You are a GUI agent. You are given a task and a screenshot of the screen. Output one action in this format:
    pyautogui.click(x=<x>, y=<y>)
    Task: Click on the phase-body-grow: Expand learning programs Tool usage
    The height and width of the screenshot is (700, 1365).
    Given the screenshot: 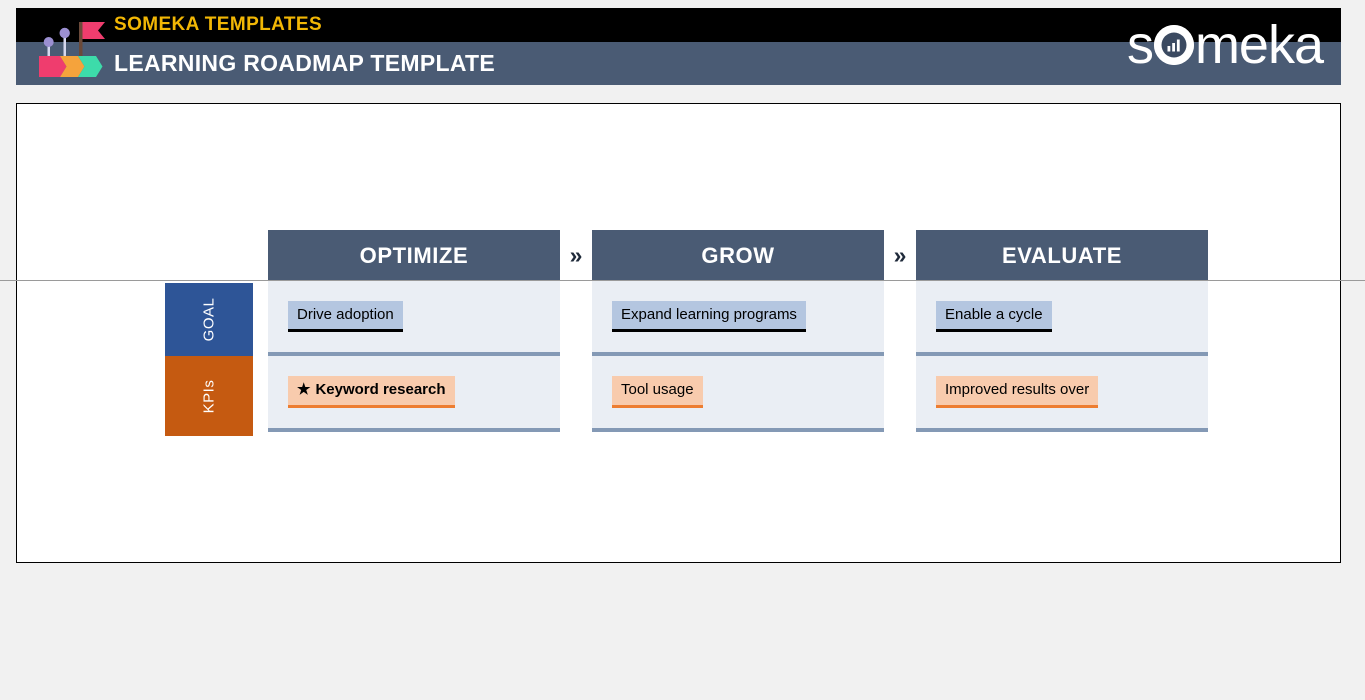 What is the action you would take?
    pyautogui.click(x=738, y=356)
    